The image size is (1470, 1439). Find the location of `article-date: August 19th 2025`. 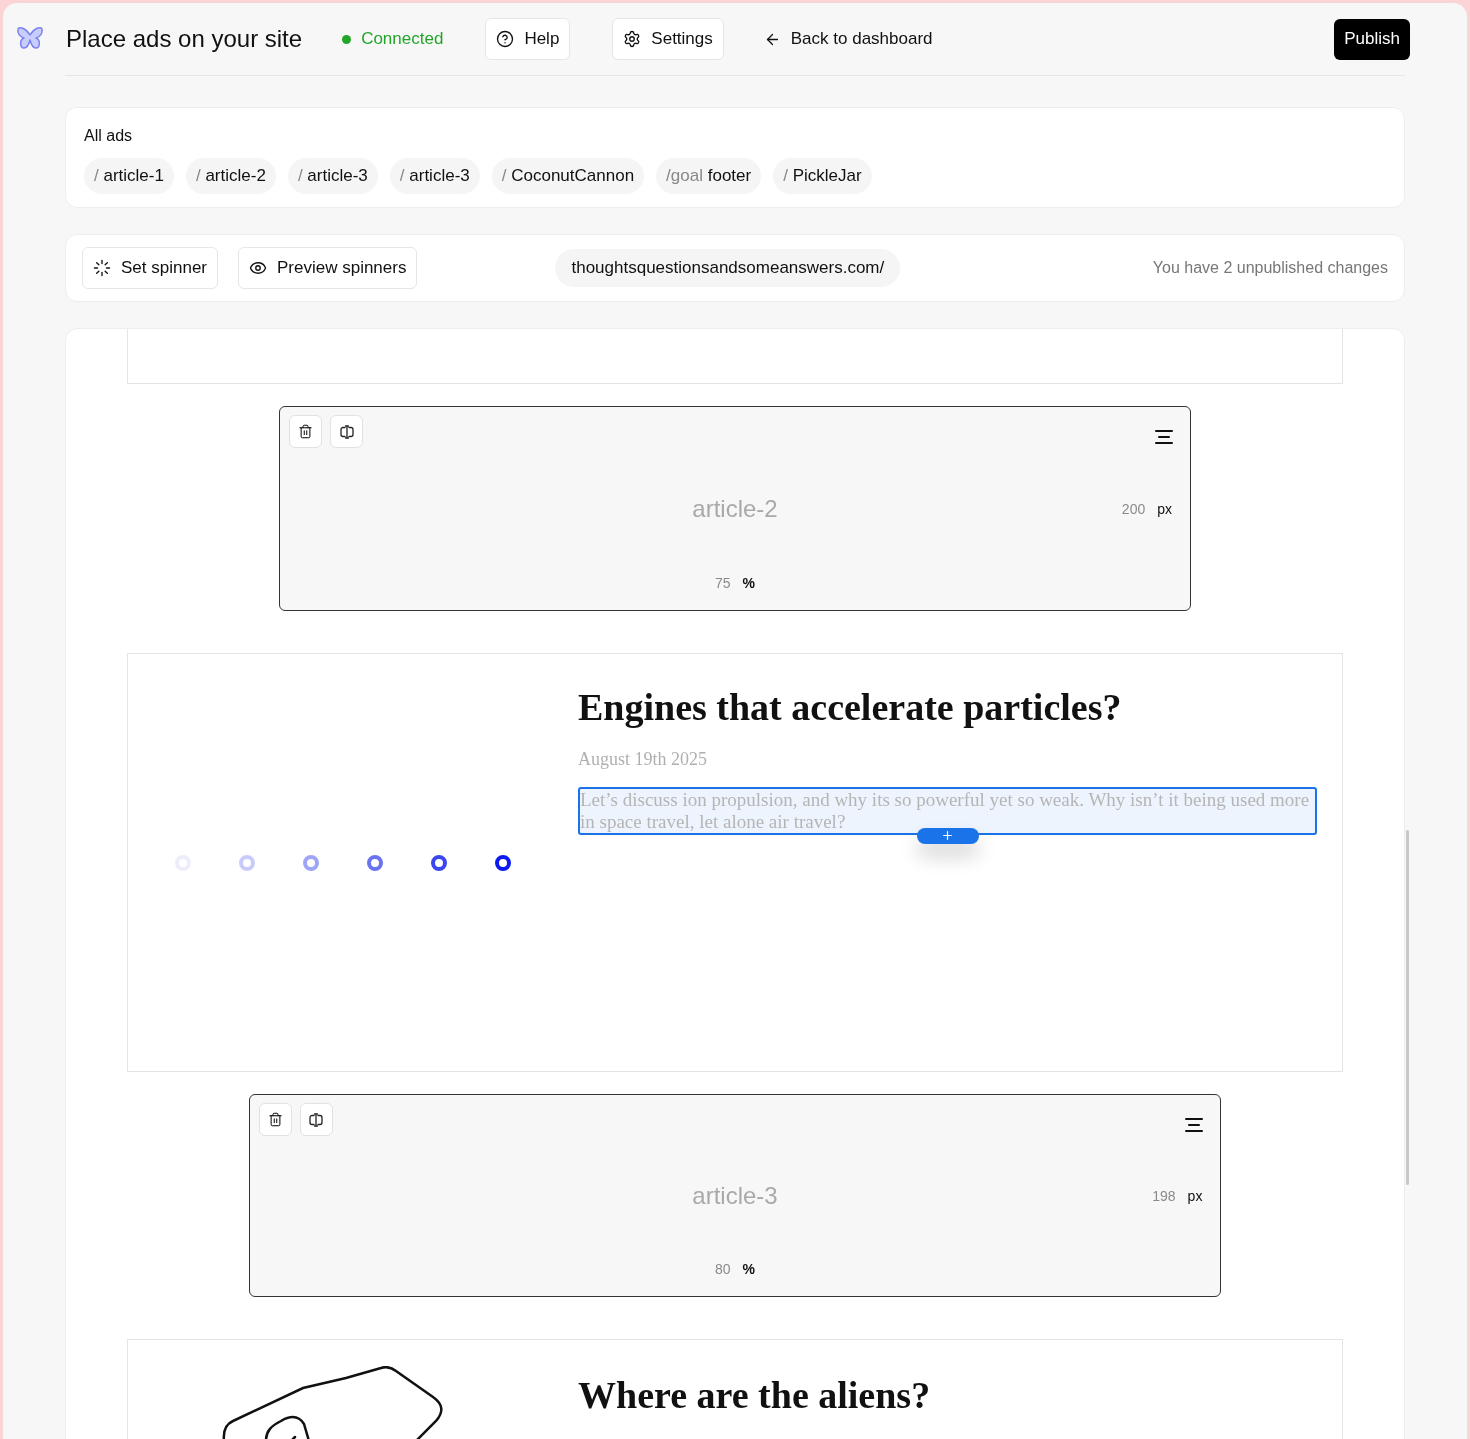

article-date: August 19th 2025 is located at coordinates (643, 759).